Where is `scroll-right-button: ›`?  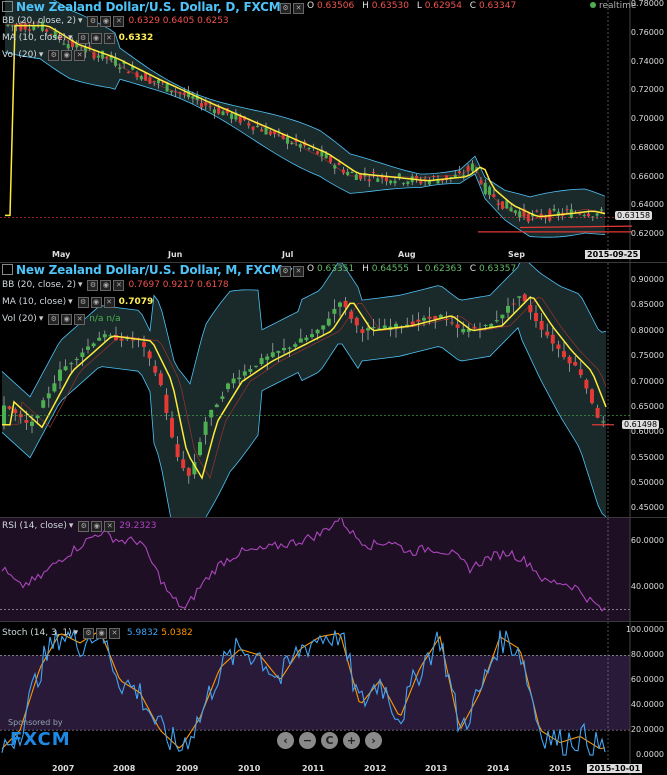 scroll-right-button: › is located at coordinates (373, 740).